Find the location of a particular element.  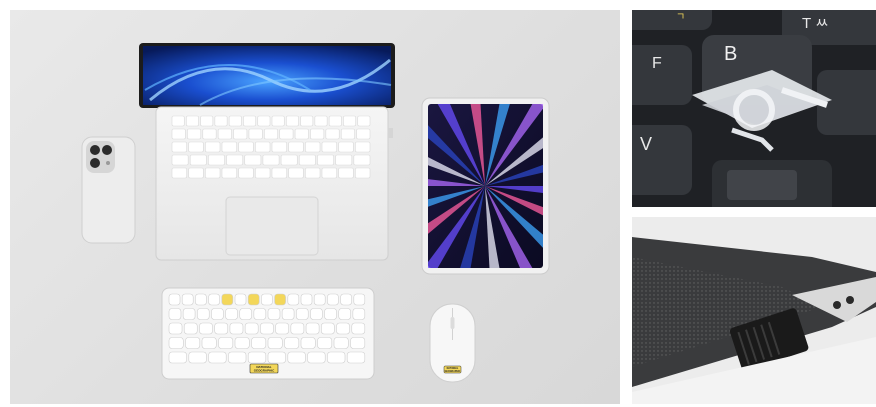

key-legend-top-right: T ㅆ is located at coordinates (815, 23).